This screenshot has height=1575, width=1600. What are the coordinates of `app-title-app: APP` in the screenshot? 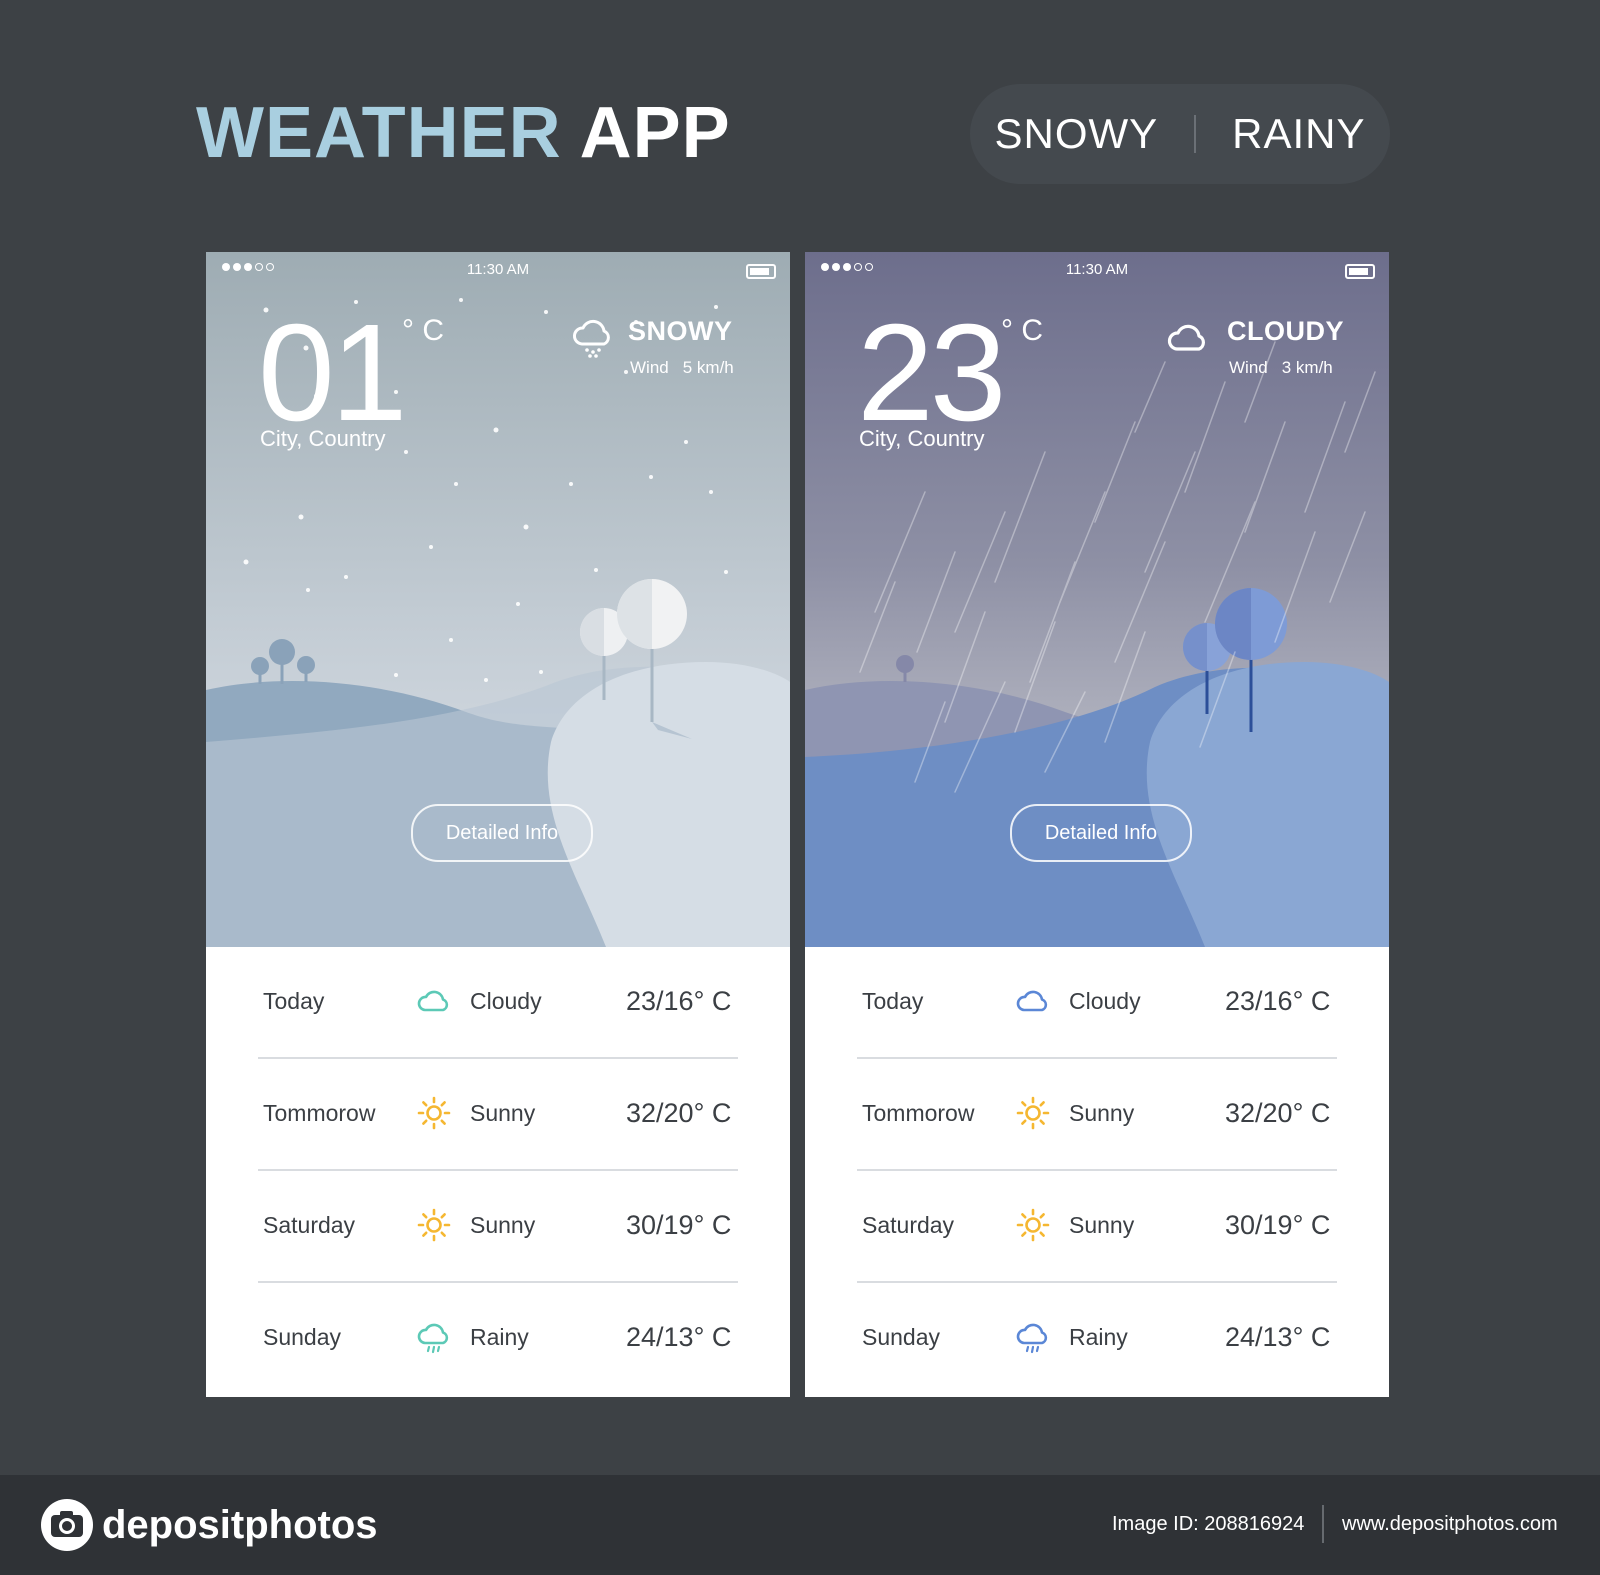 It's located at (655, 133).